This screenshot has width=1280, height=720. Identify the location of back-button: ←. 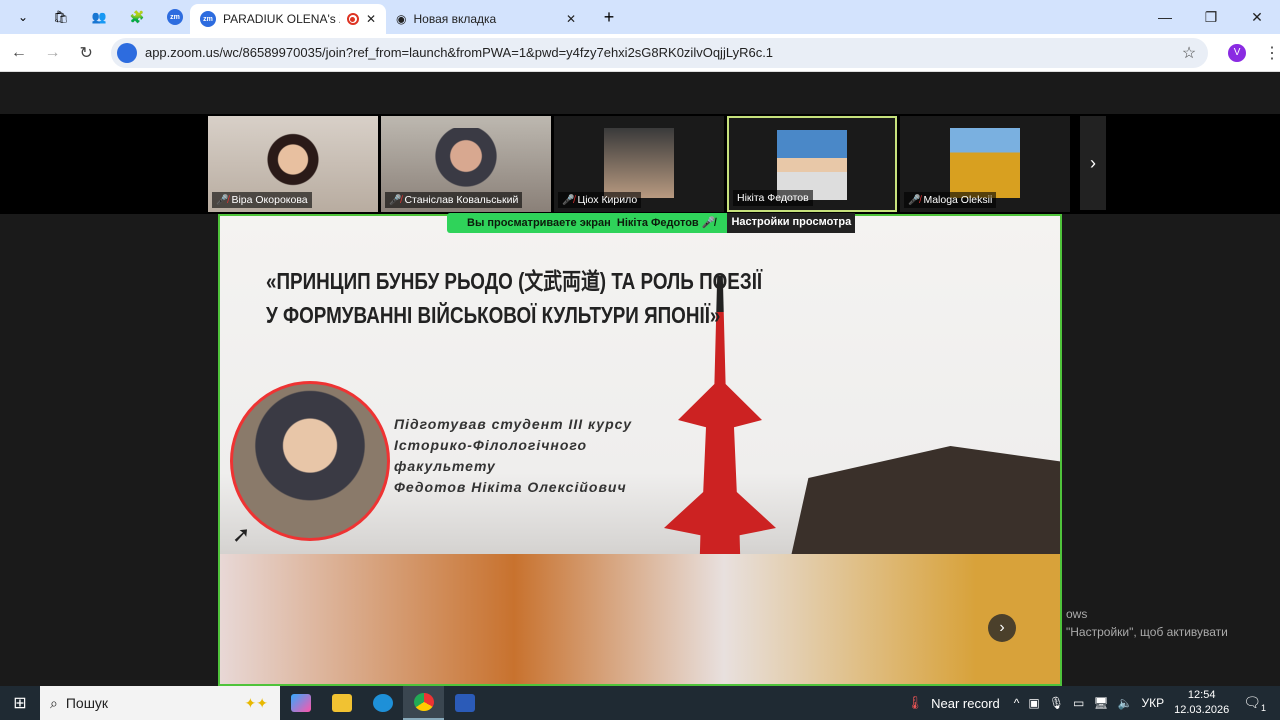
(19, 53).